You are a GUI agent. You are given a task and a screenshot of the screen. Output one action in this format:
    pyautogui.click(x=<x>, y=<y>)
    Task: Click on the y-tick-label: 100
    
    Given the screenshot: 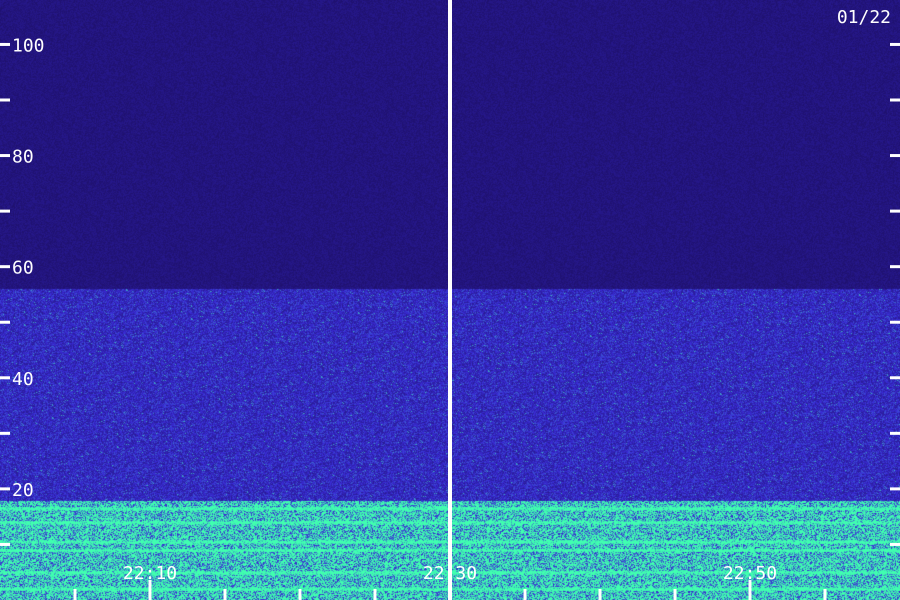 What is the action you would take?
    pyautogui.click(x=28, y=45)
    